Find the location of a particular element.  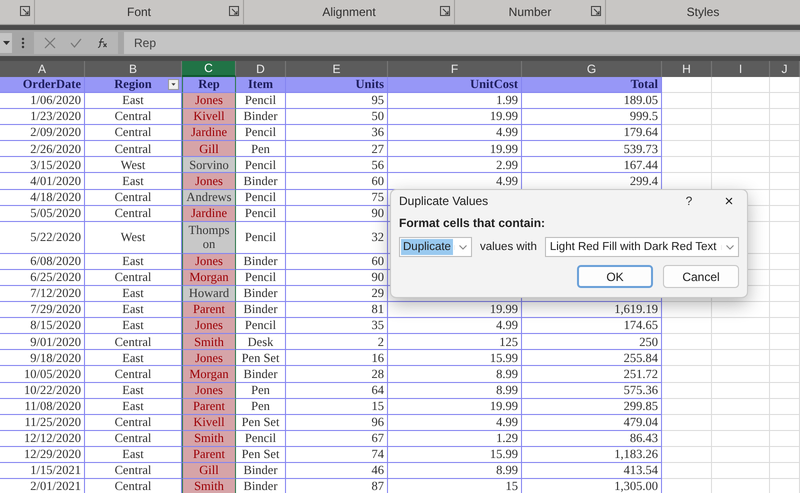

column-header: C is located at coordinates (209, 69).